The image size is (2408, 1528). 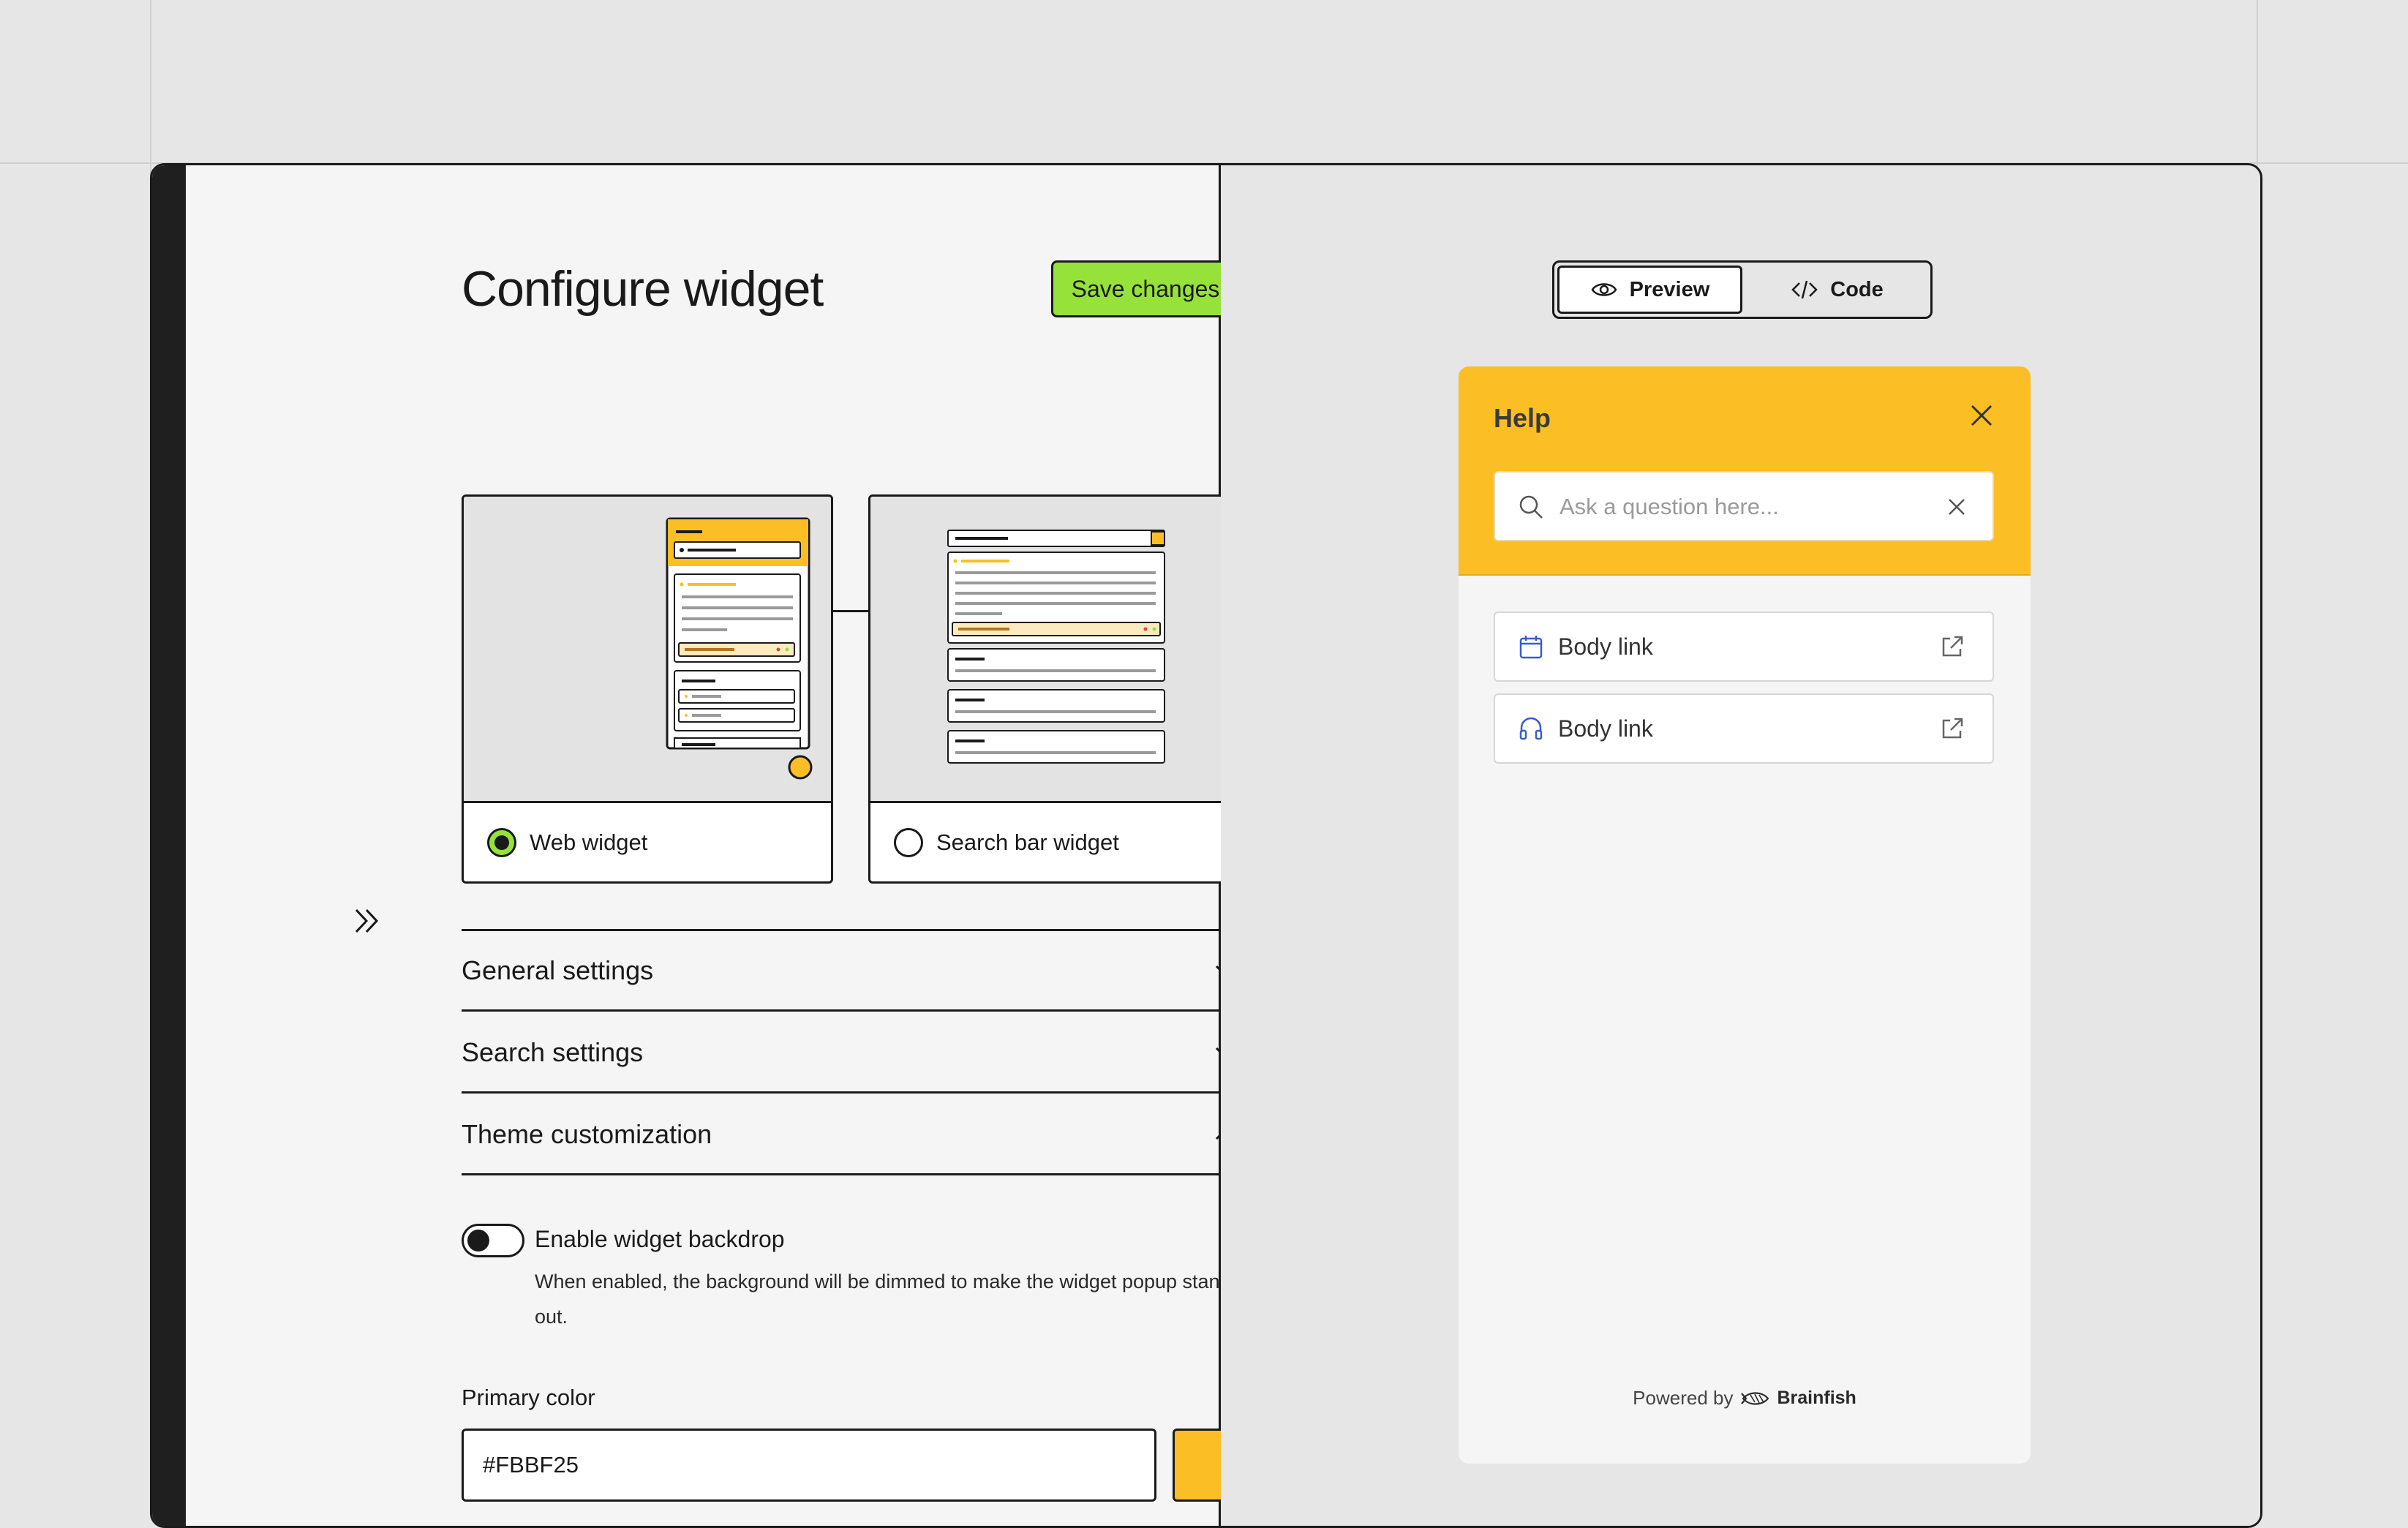 I want to click on help-search-input, so click(x=1735, y=507).